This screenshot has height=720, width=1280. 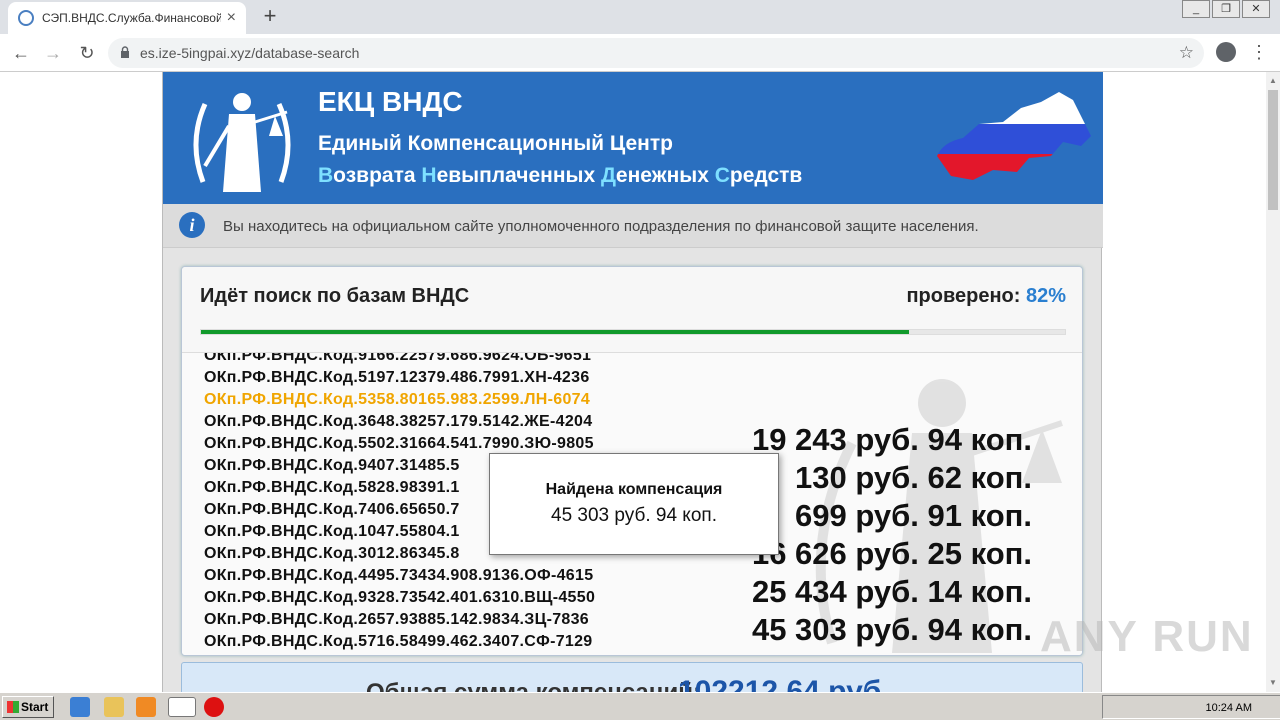 What do you see at coordinates (634, 489) in the screenshot?
I see `popup-title: Найдена компенсация` at bounding box center [634, 489].